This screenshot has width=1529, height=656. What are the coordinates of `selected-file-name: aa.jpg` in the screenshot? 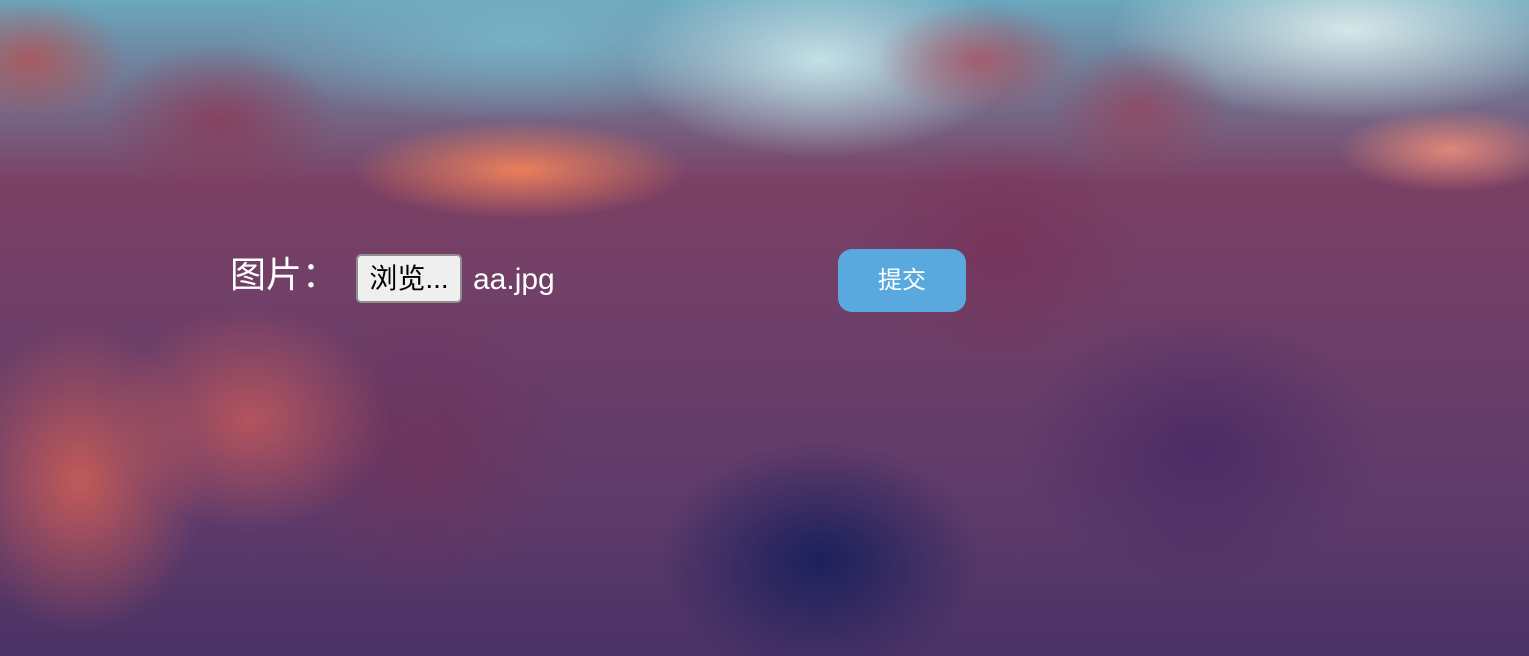 It's located at (514, 279).